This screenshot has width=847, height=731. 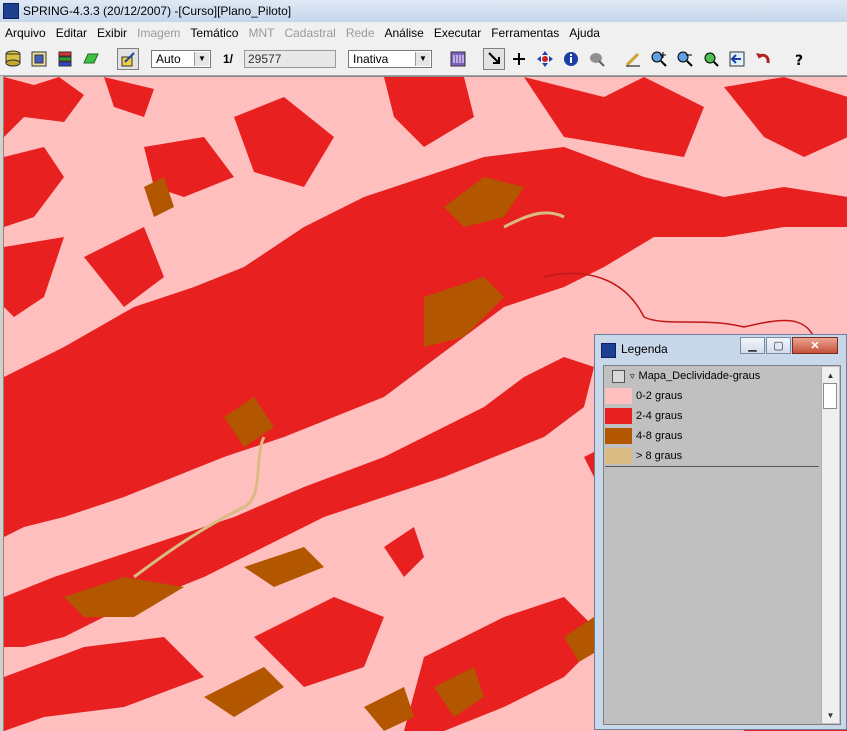 What do you see at coordinates (699, 376) in the screenshot?
I see `legend-layer-name: Mapa_Declividade-graus` at bounding box center [699, 376].